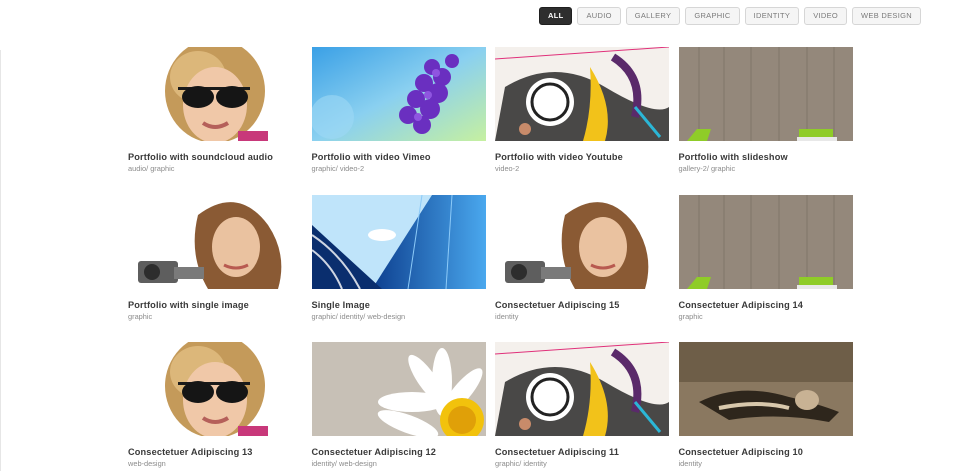 Image resolution: width=980 pixels, height=471 pixels. Describe the element at coordinates (358, 316) in the screenshot. I see `portfolio-item-categories: graphic/ identity/ web-design` at that location.